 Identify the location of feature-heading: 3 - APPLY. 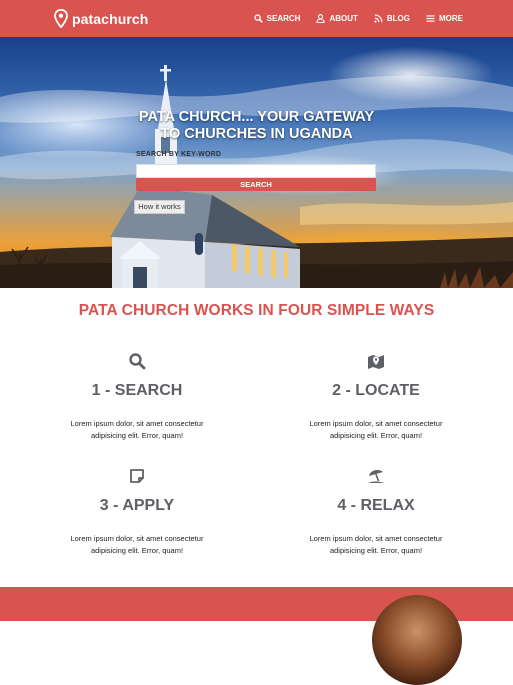
(137, 505).